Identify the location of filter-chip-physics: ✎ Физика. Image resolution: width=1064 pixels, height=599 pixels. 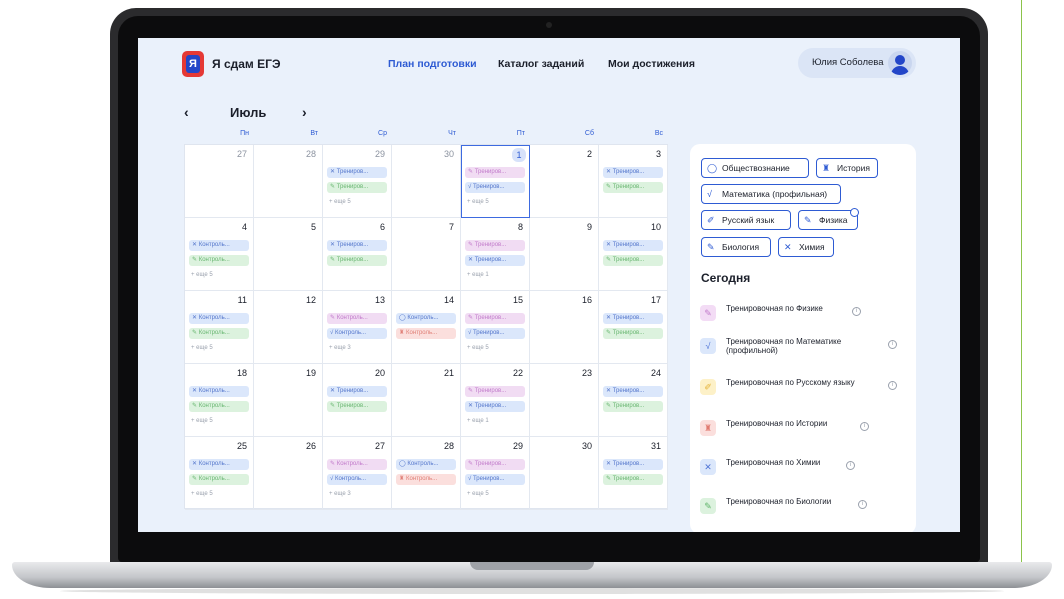
(828, 220).